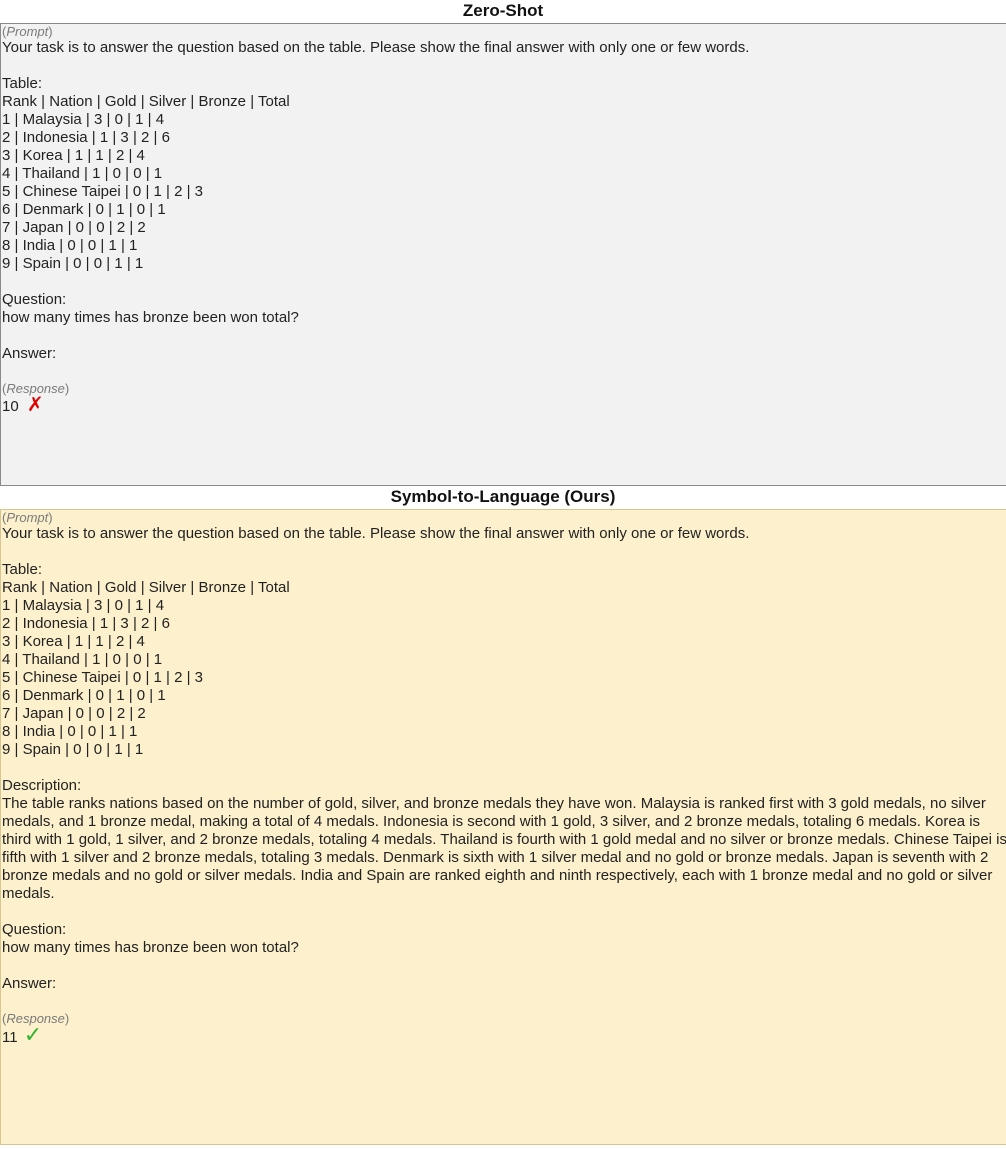 The width and height of the screenshot is (1006, 1149). What do you see at coordinates (503, 496) in the screenshot?
I see `ours-title: Symbol-to-Language (Ours)` at bounding box center [503, 496].